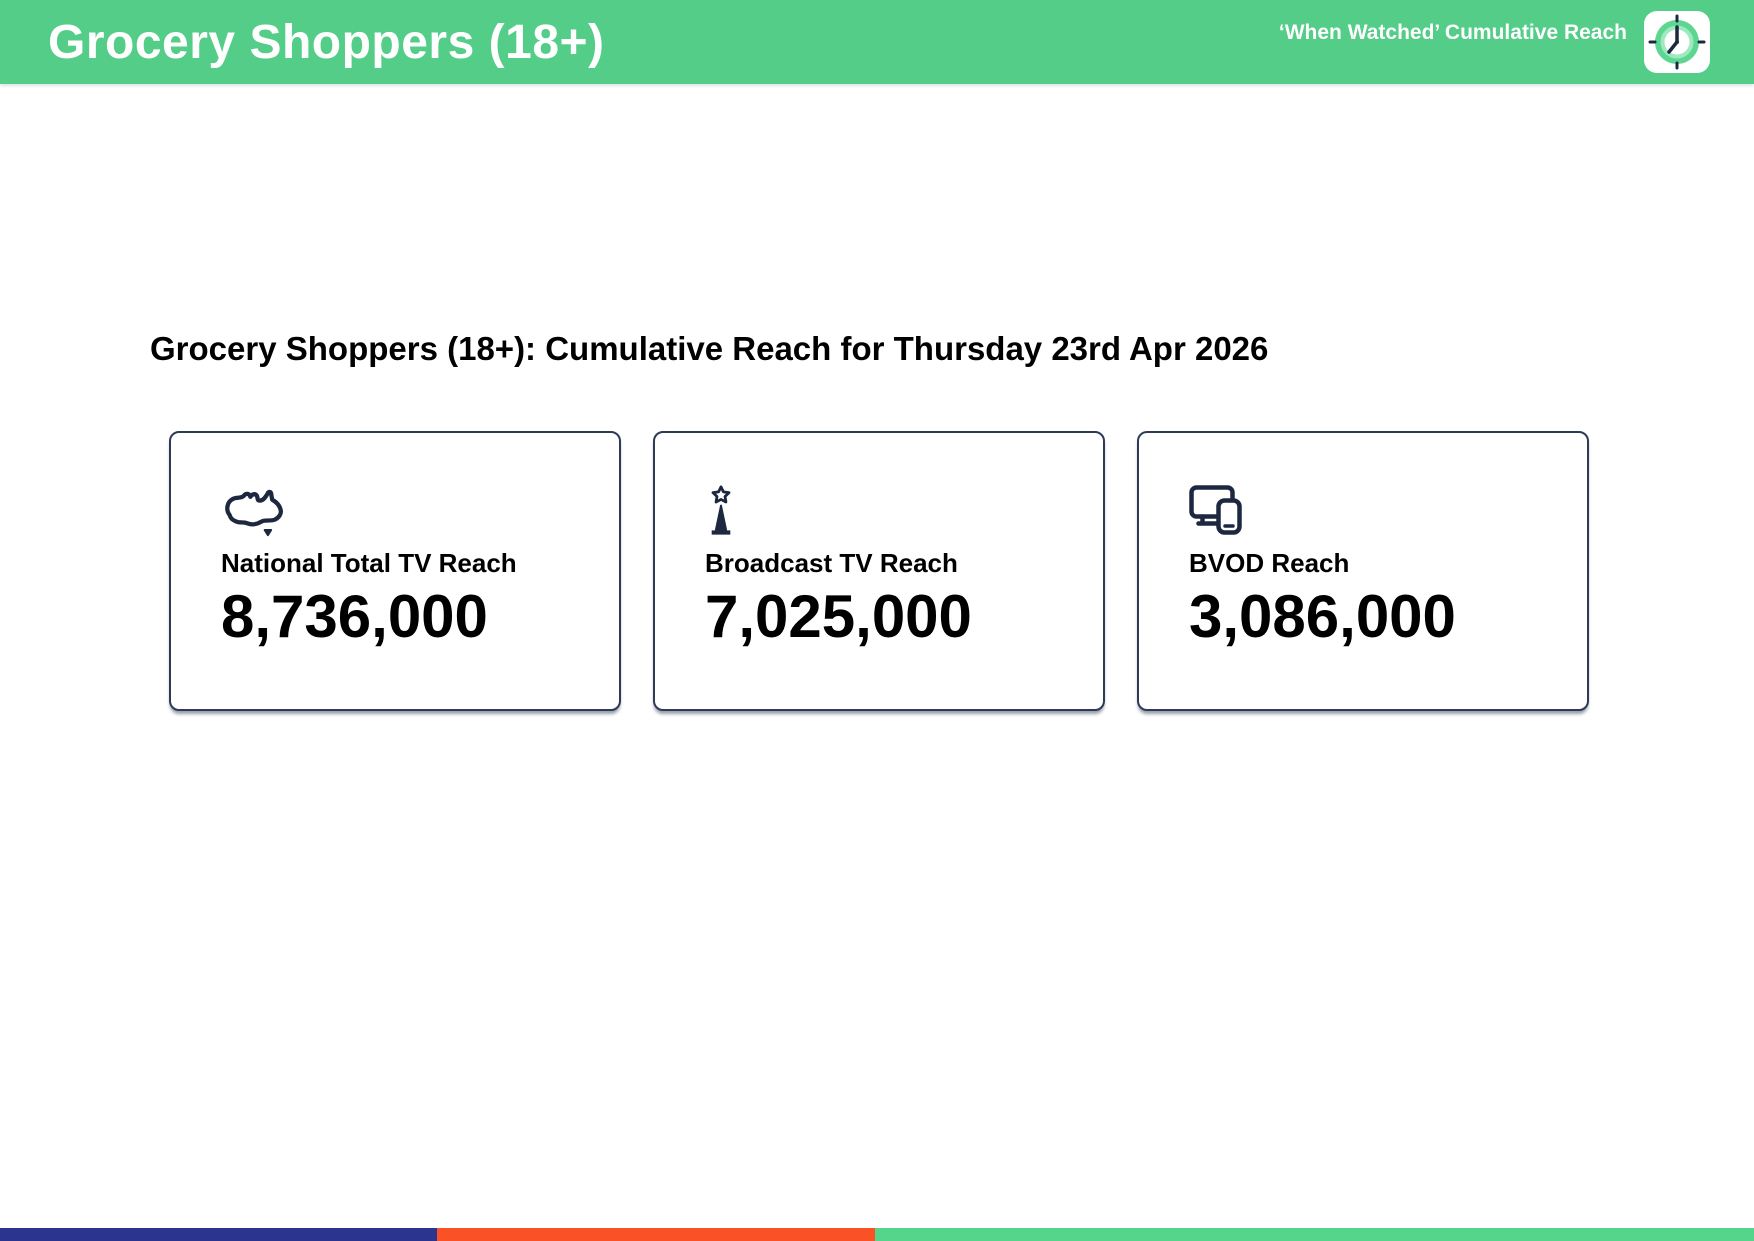 This screenshot has height=1241, width=1754. Describe the element at coordinates (254, 513) in the screenshot. I see `australia-map-icon` at that location.